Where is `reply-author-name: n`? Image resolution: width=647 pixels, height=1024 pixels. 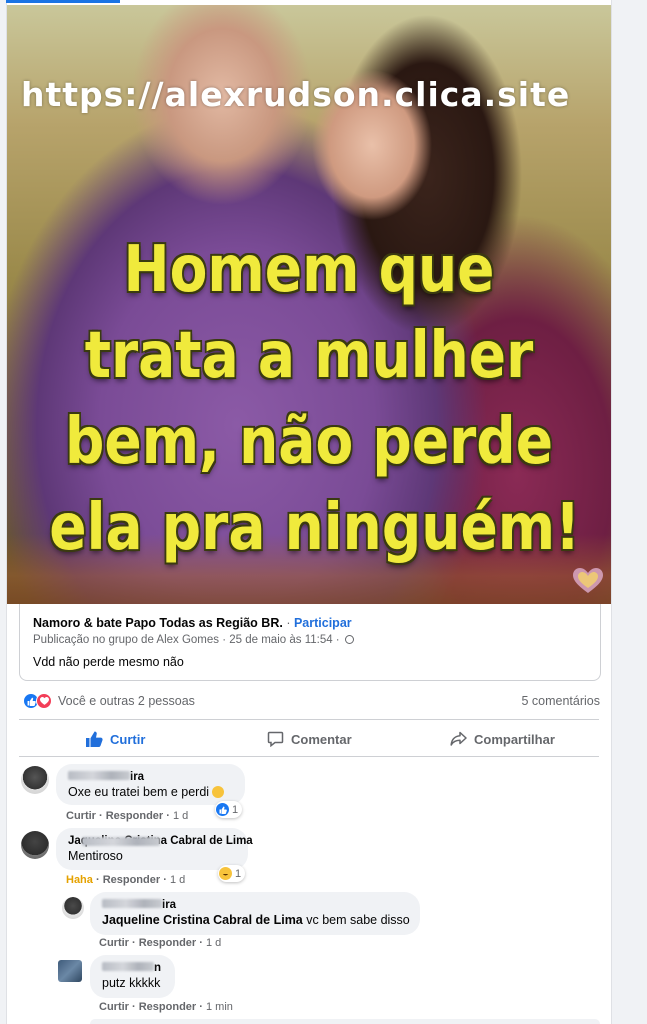
reply-author-name: n is located at coordinates (158, 968).